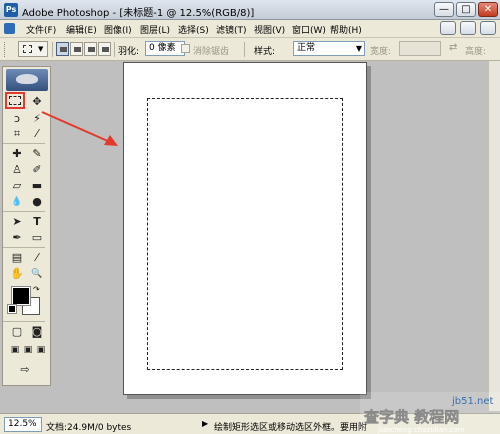 This screenshot has width=500, height=434. Describe the element at coordinates (17, 238) in the screenshot. I see `pen-tool-icon: ✒` at that location.